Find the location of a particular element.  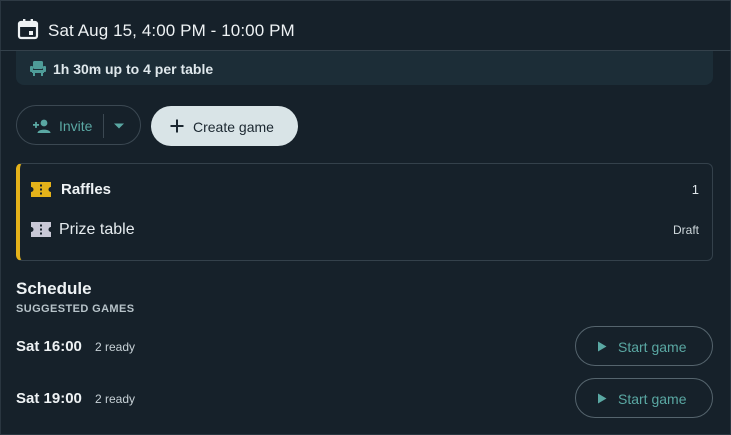

invite-button: Invite is located at coordinates (78, 125).